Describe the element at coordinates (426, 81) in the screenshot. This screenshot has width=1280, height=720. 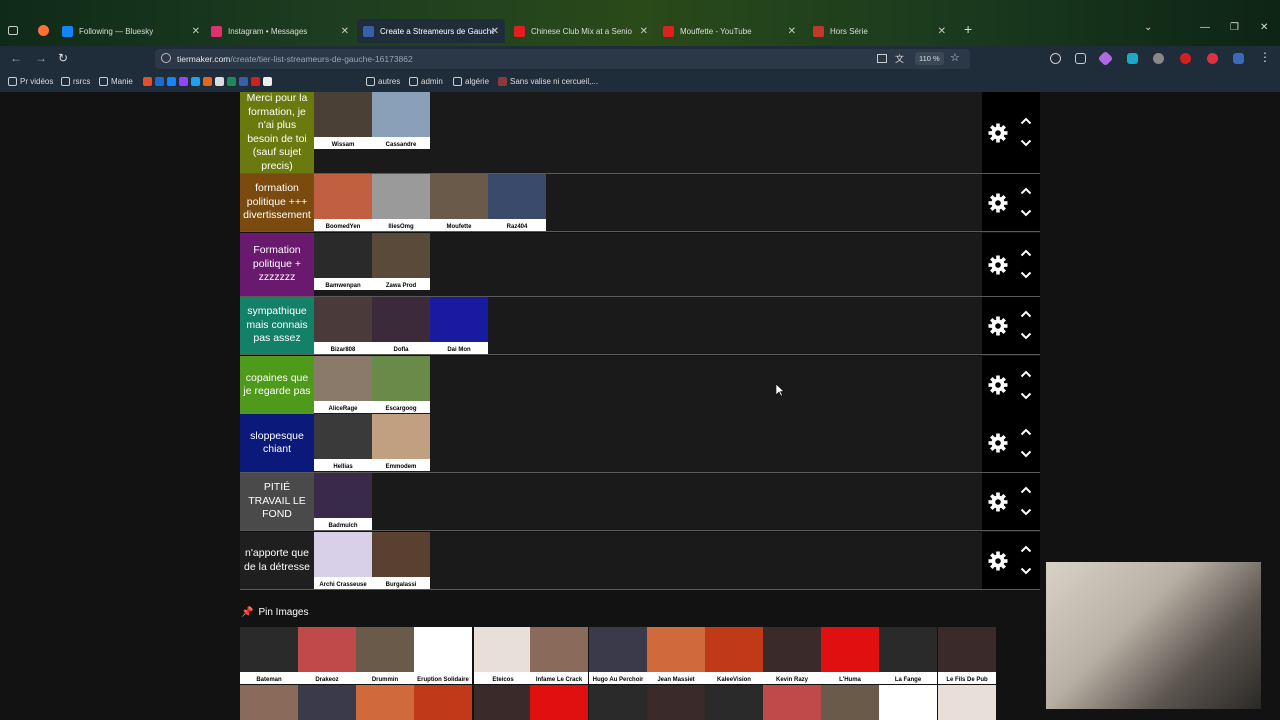
I see `bookmark-folder-admin: admin` at that location.